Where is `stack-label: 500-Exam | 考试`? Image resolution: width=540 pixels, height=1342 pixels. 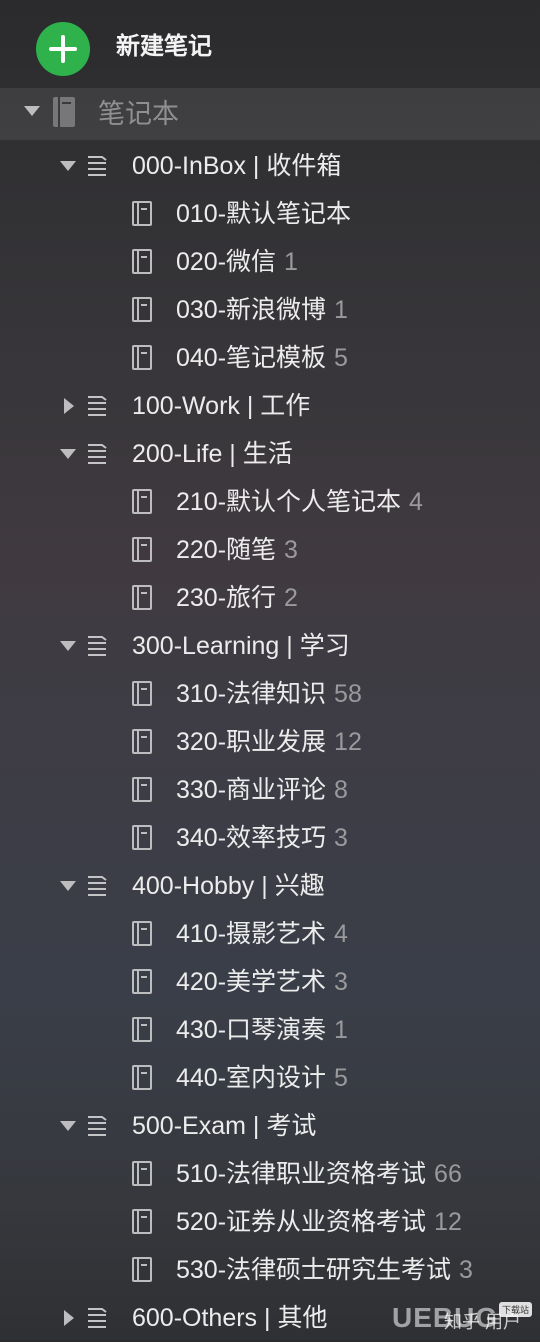
stack-label: 500-Exam | 考试 is located at coordinates (224, 1126).